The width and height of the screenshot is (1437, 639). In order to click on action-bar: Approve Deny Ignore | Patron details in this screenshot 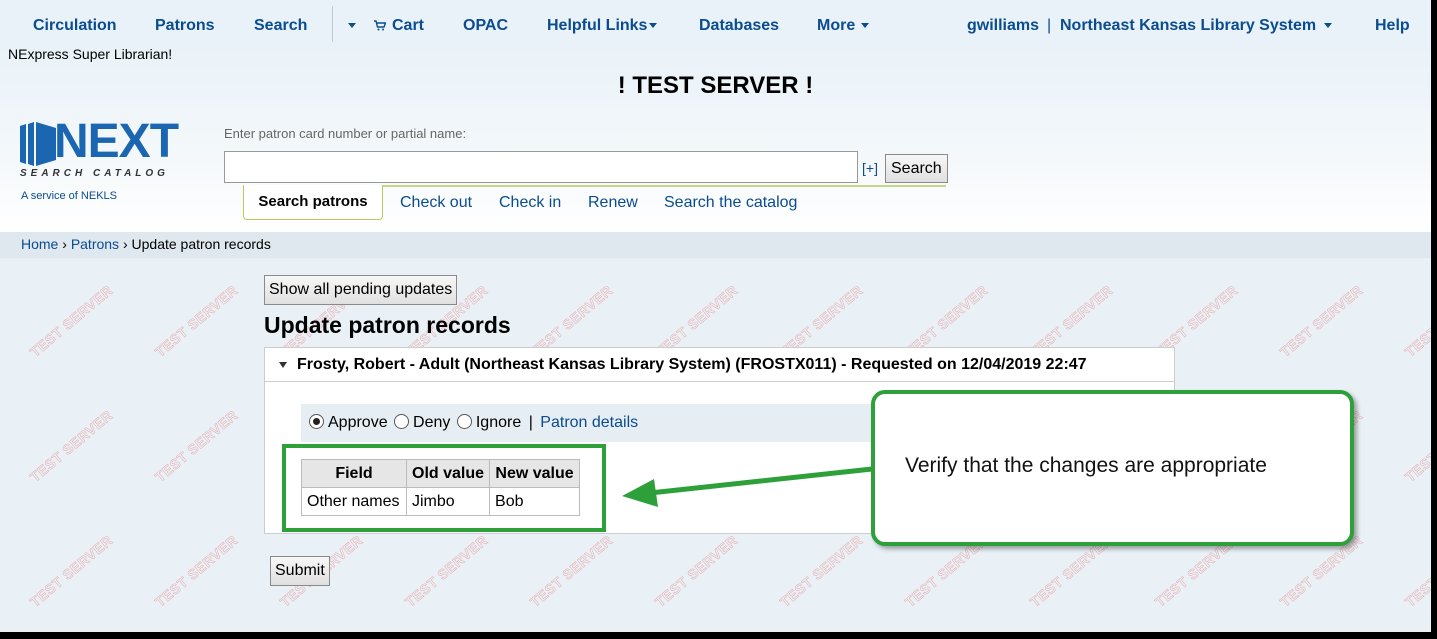, I will do `click(601, 423)`.